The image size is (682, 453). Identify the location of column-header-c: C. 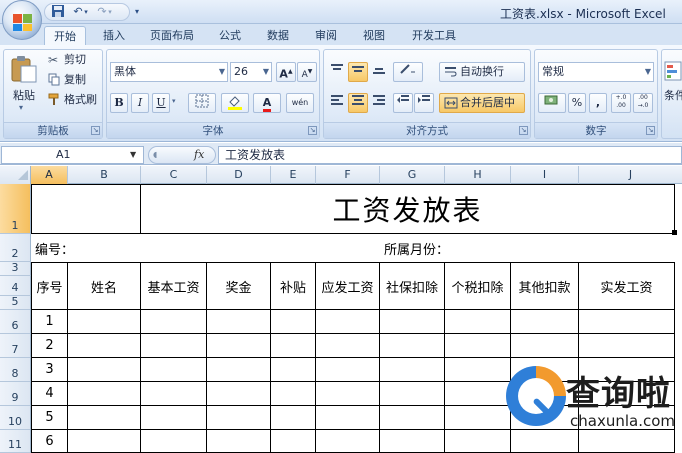
(174, 175).